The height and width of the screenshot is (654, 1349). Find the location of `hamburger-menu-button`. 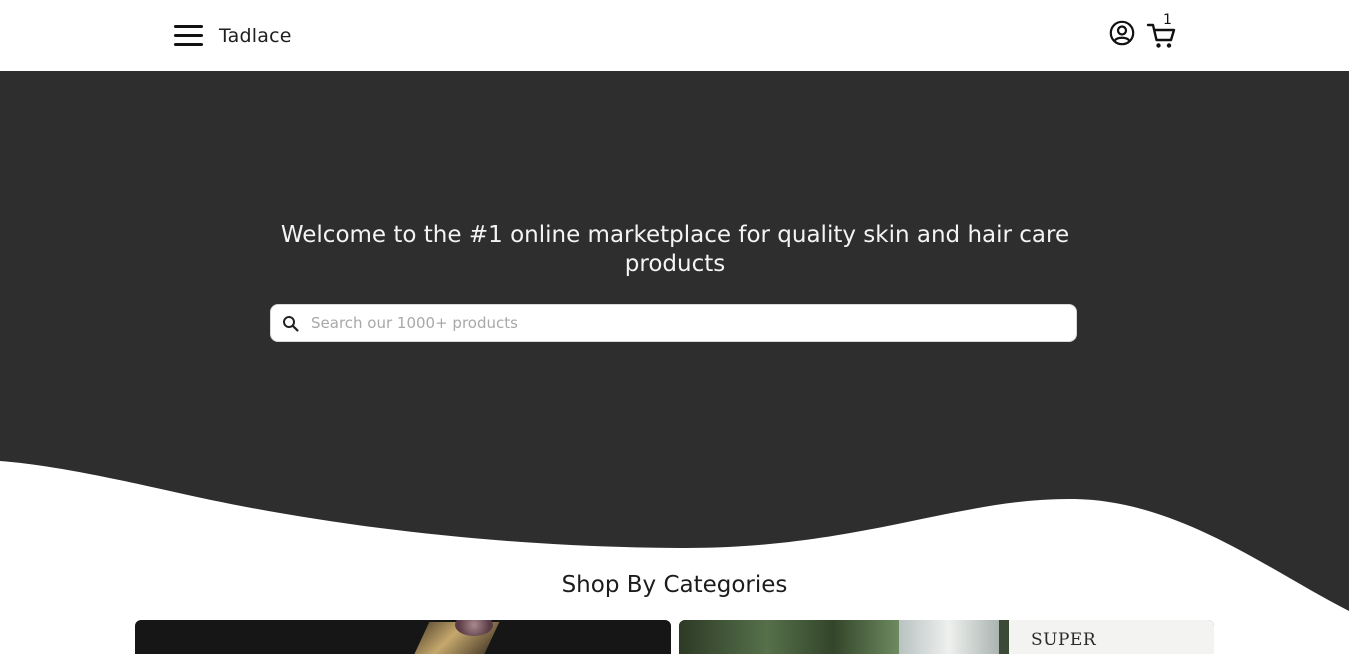

hamburger-menu-button is located at coordinates (189, 35).